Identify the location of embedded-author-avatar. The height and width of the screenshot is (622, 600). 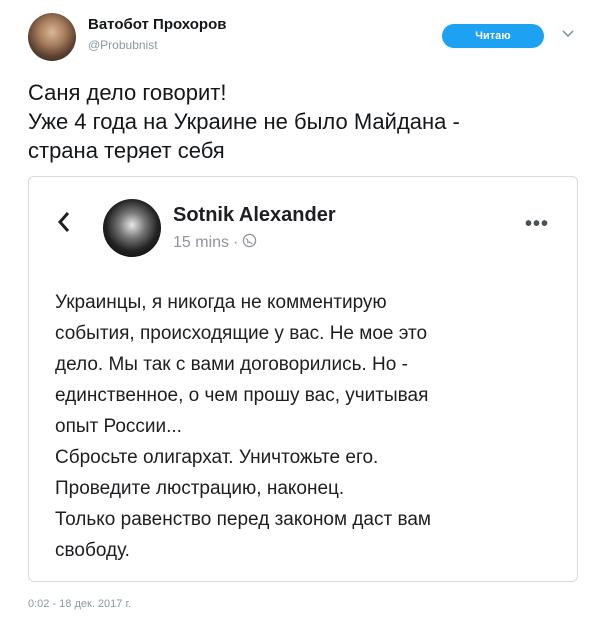
(132, 228).